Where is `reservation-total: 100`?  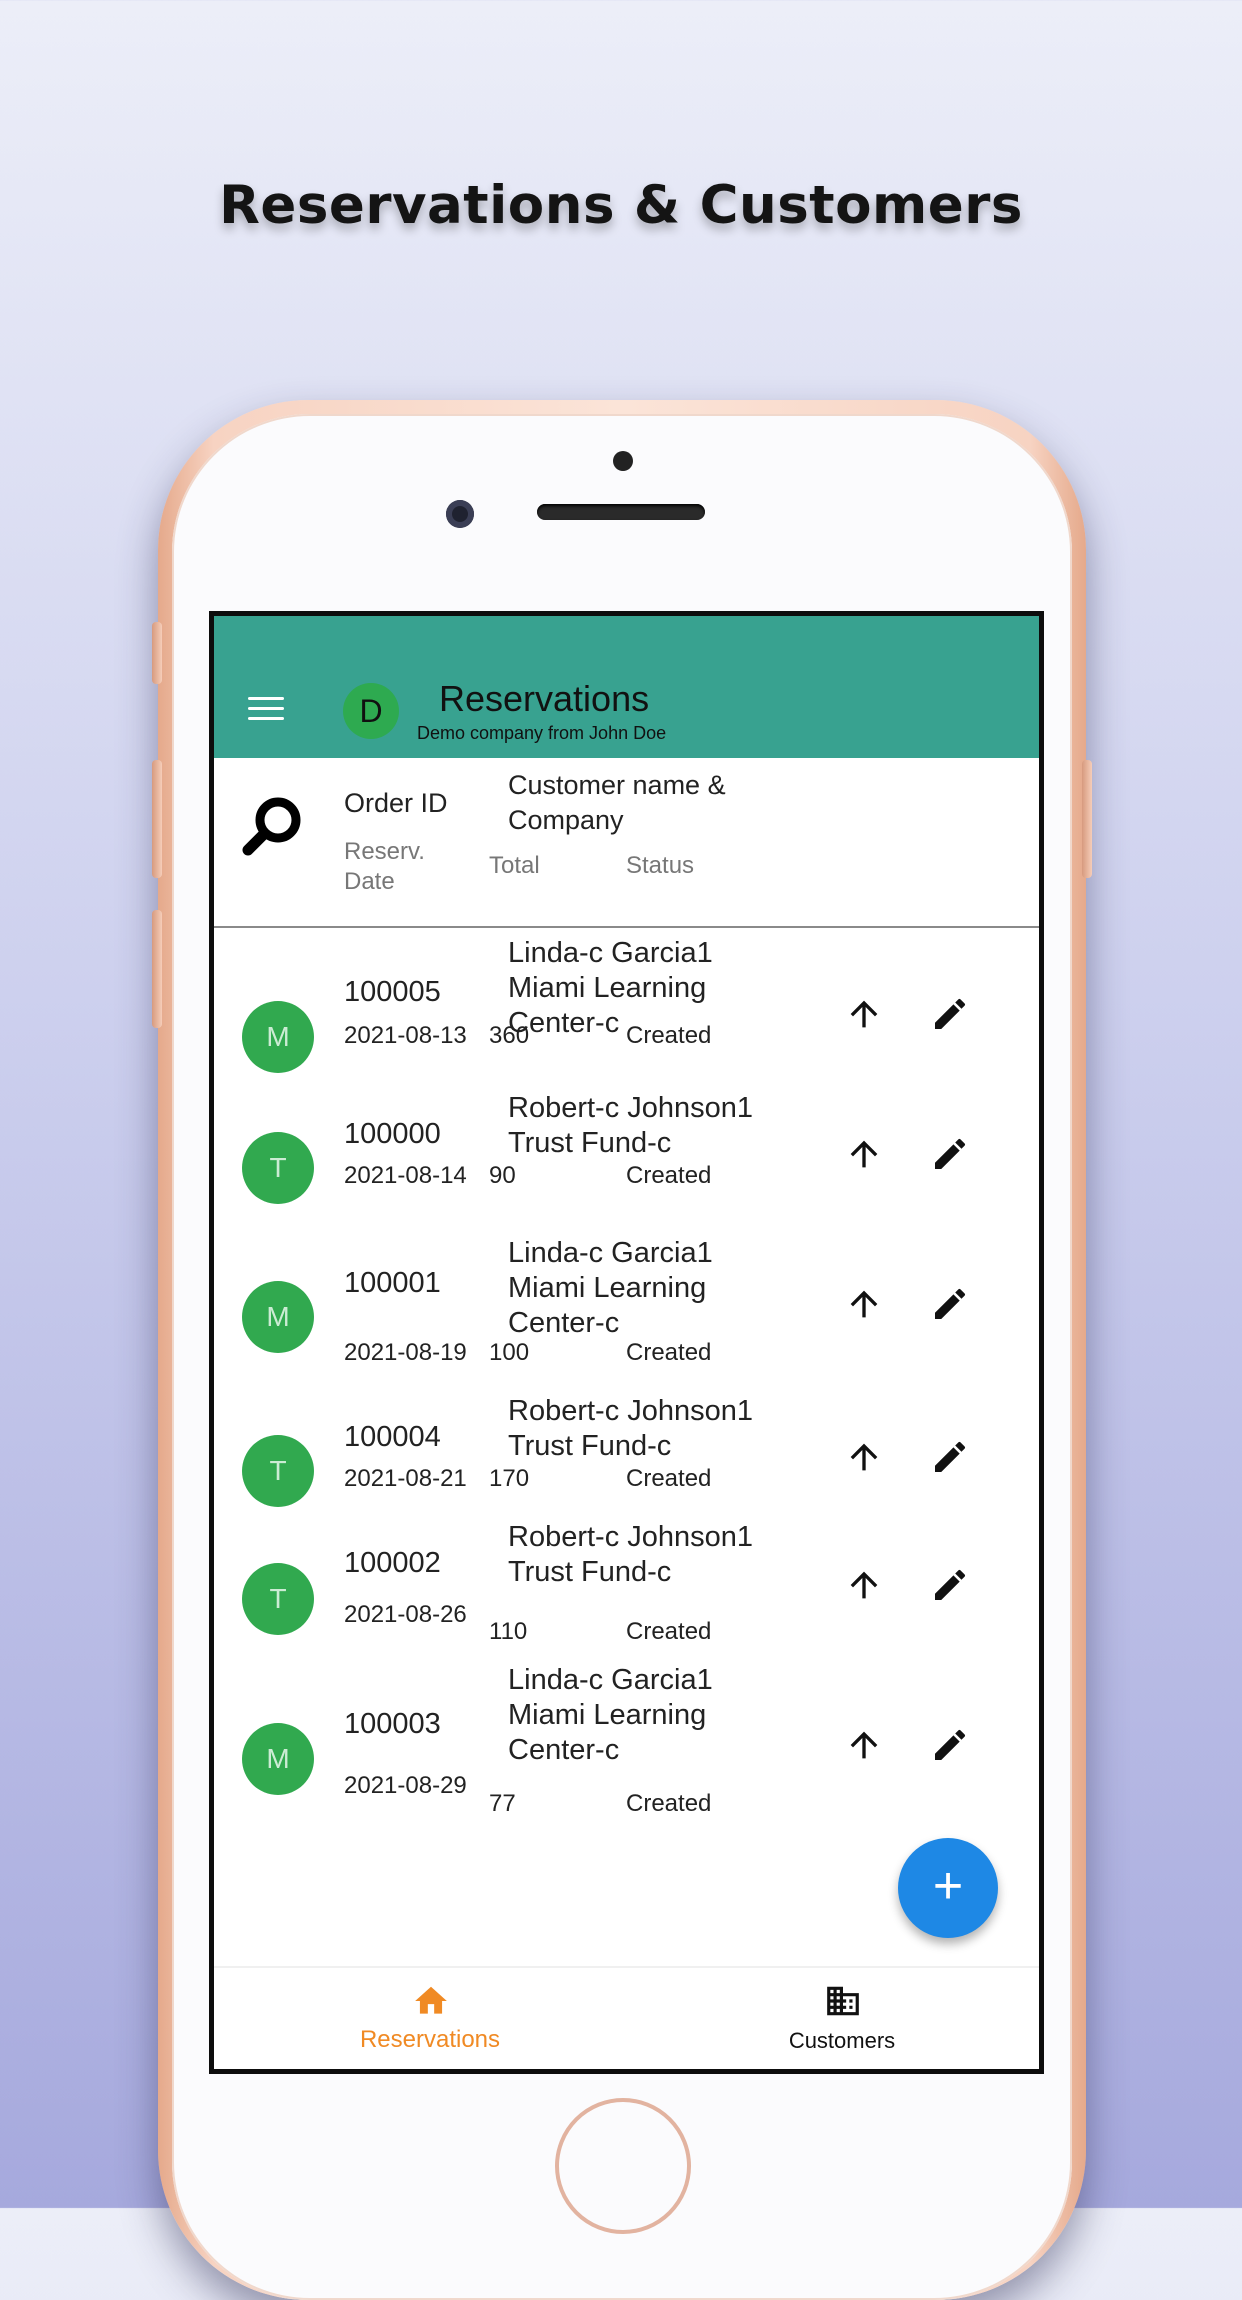
reservation-total: 100 is located at coordinates (509, 1352).